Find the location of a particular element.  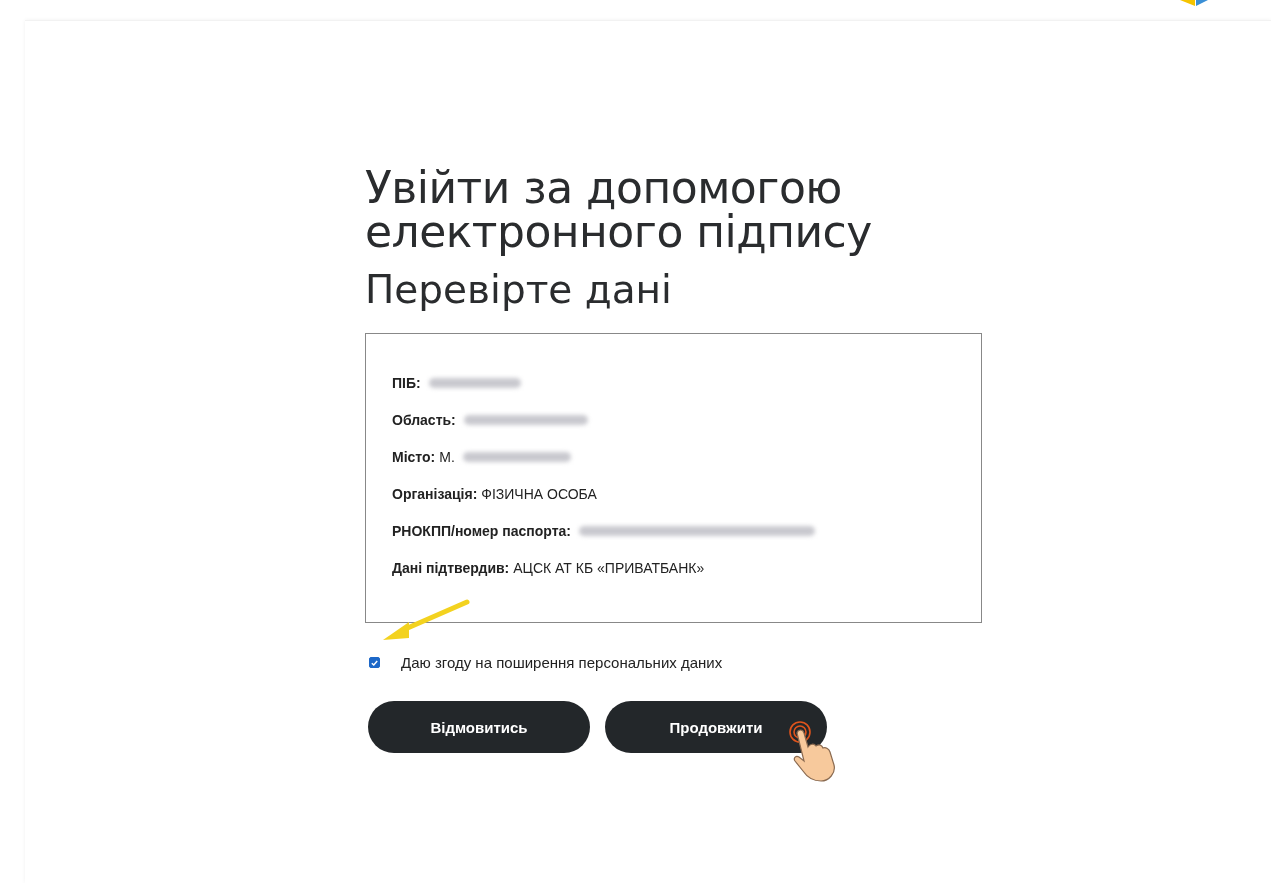

field-label: Організація: is located at coordinates (435, 494).